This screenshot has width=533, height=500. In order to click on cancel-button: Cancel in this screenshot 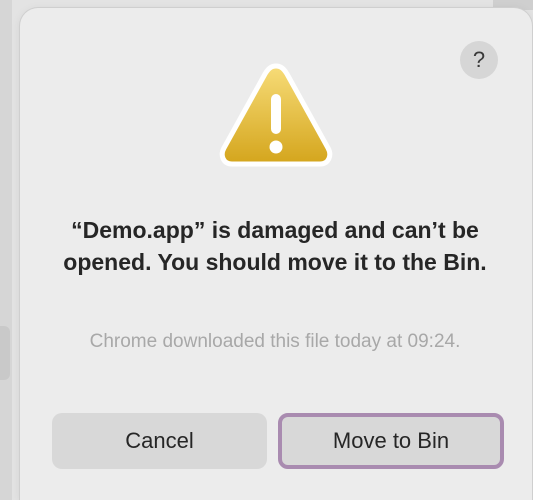, I will do `click(159, 441)`.